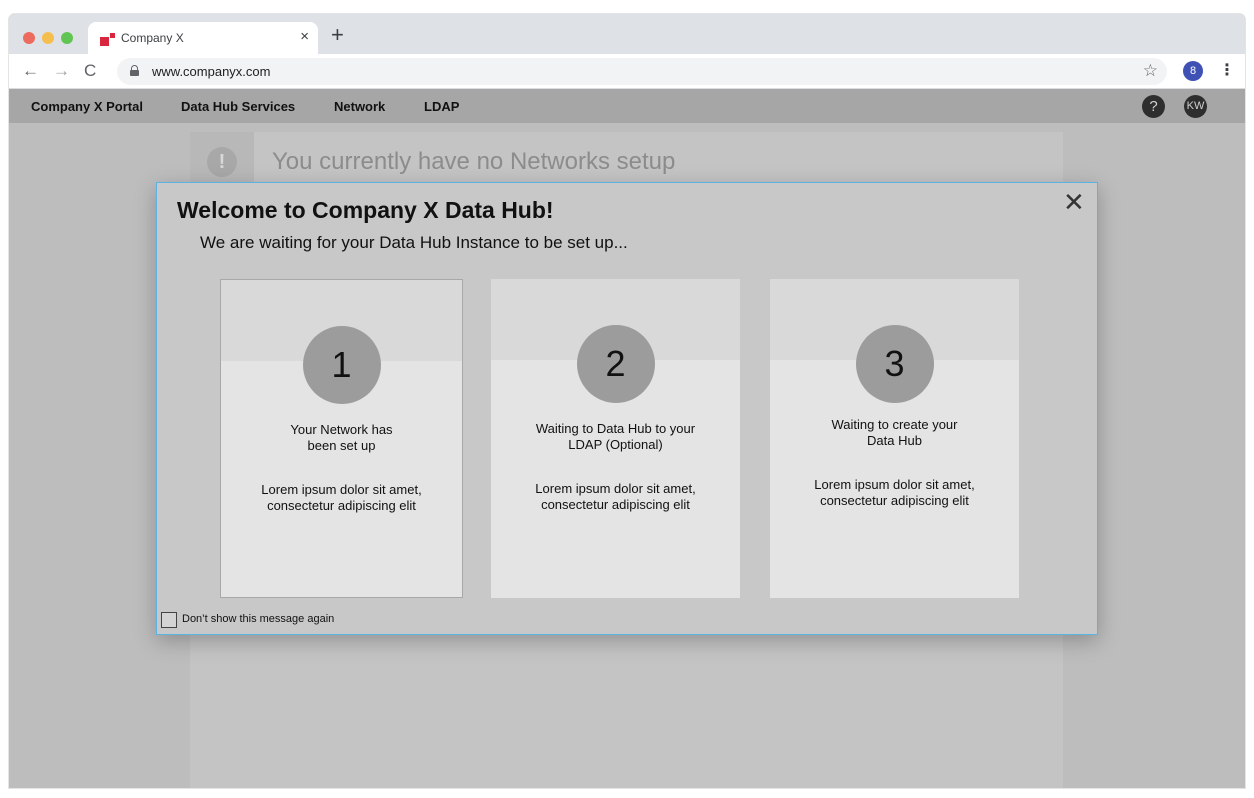 This screenshot has width=1254, height=798. What do you see at coordinates (359, 106) in the screenshot?
I see `nav-item-network: Network` at bounding box center [359, 106].